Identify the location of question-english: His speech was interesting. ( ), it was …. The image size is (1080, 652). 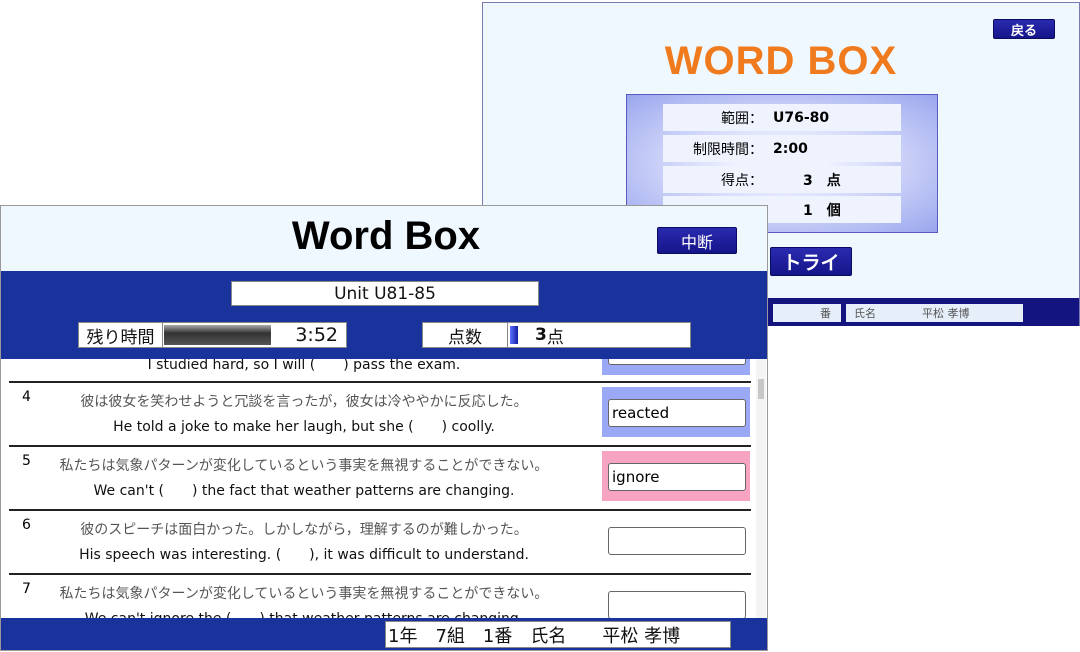
(304, 555).